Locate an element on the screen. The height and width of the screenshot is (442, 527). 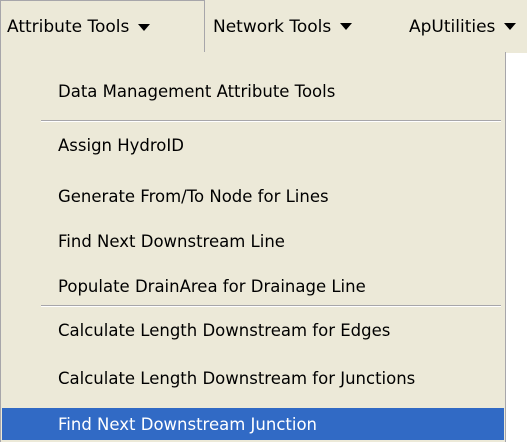
menu-item-label: Assign HydroID is located at coordinates (121, 145).